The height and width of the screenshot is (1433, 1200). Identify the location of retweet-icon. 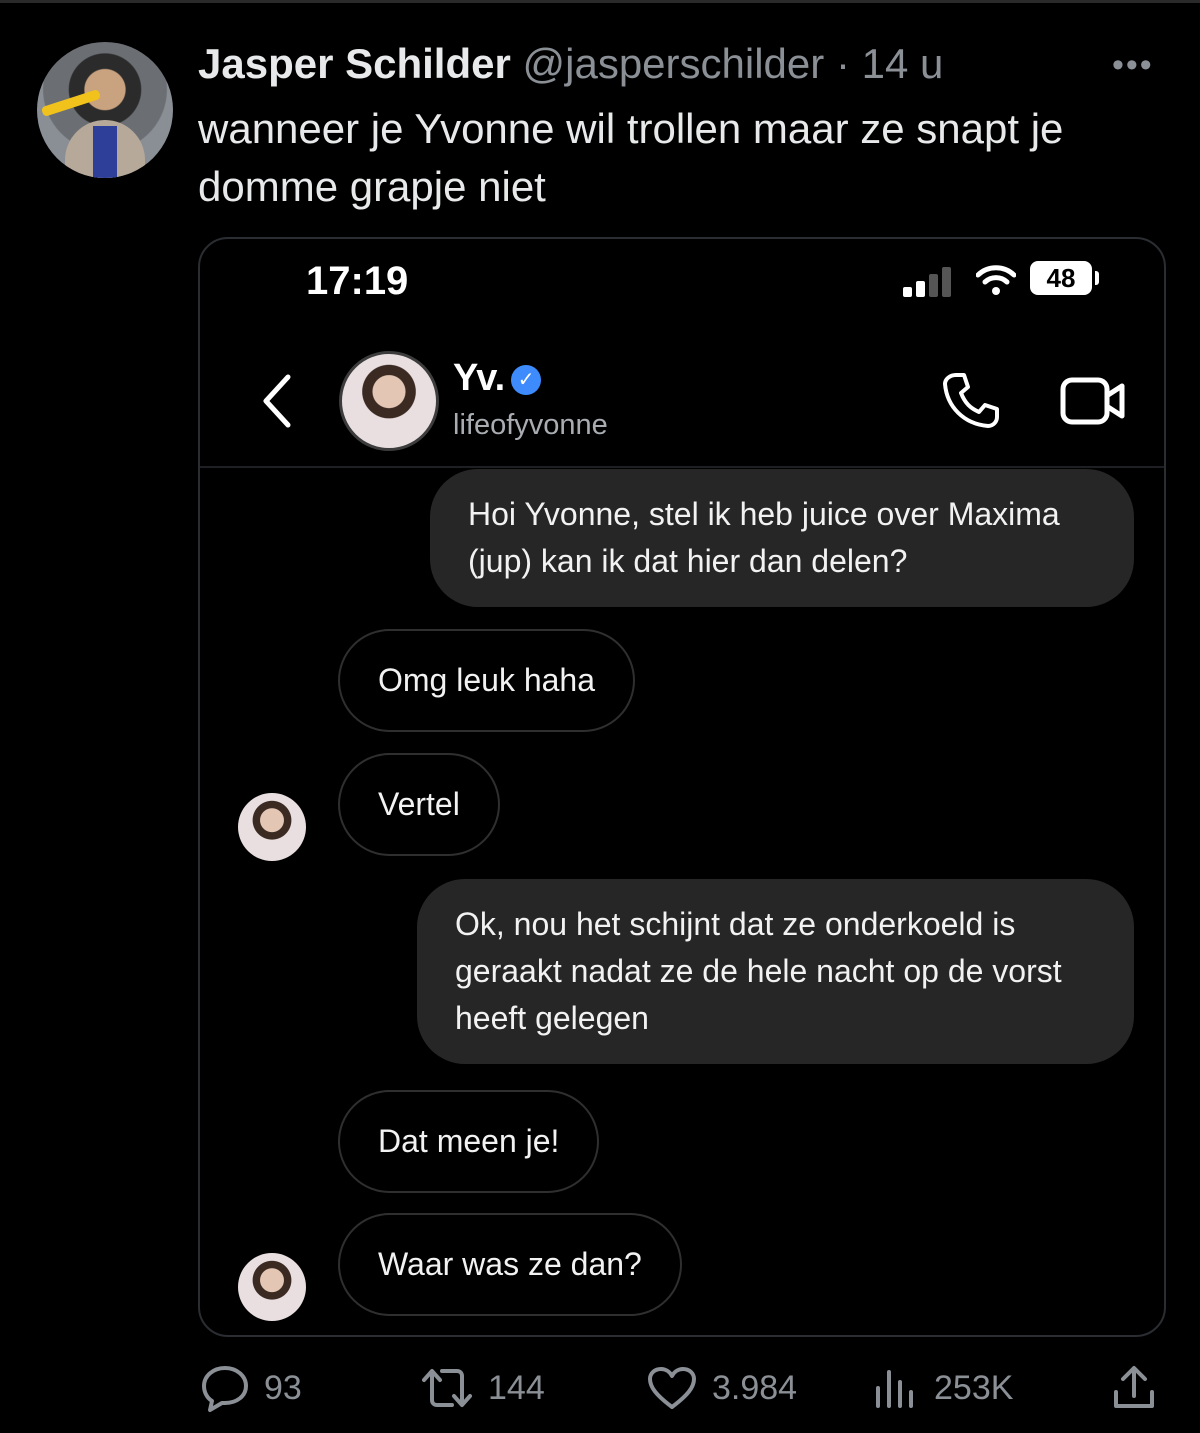
(447, 1388).